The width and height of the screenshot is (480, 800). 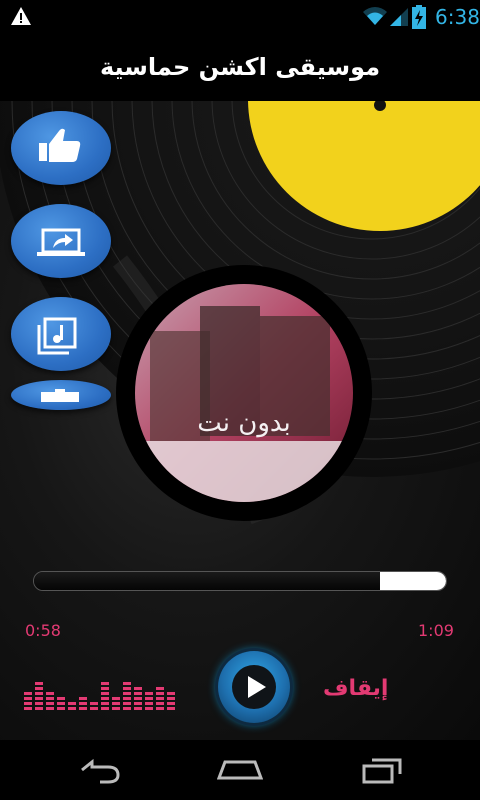 I want to click on stop-button: إيقاف, so click(x=355, y=688).